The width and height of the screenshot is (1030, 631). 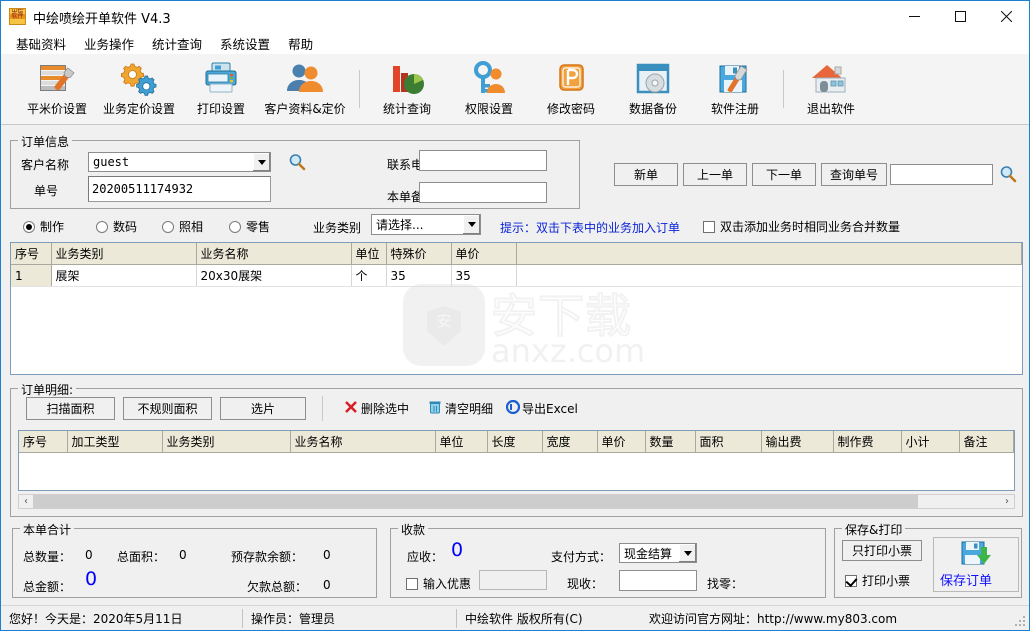 What do you see at coordinates (646, 174) in the screenshot?
I see `new-order-button: 新单` at bounding box center [646, 174].